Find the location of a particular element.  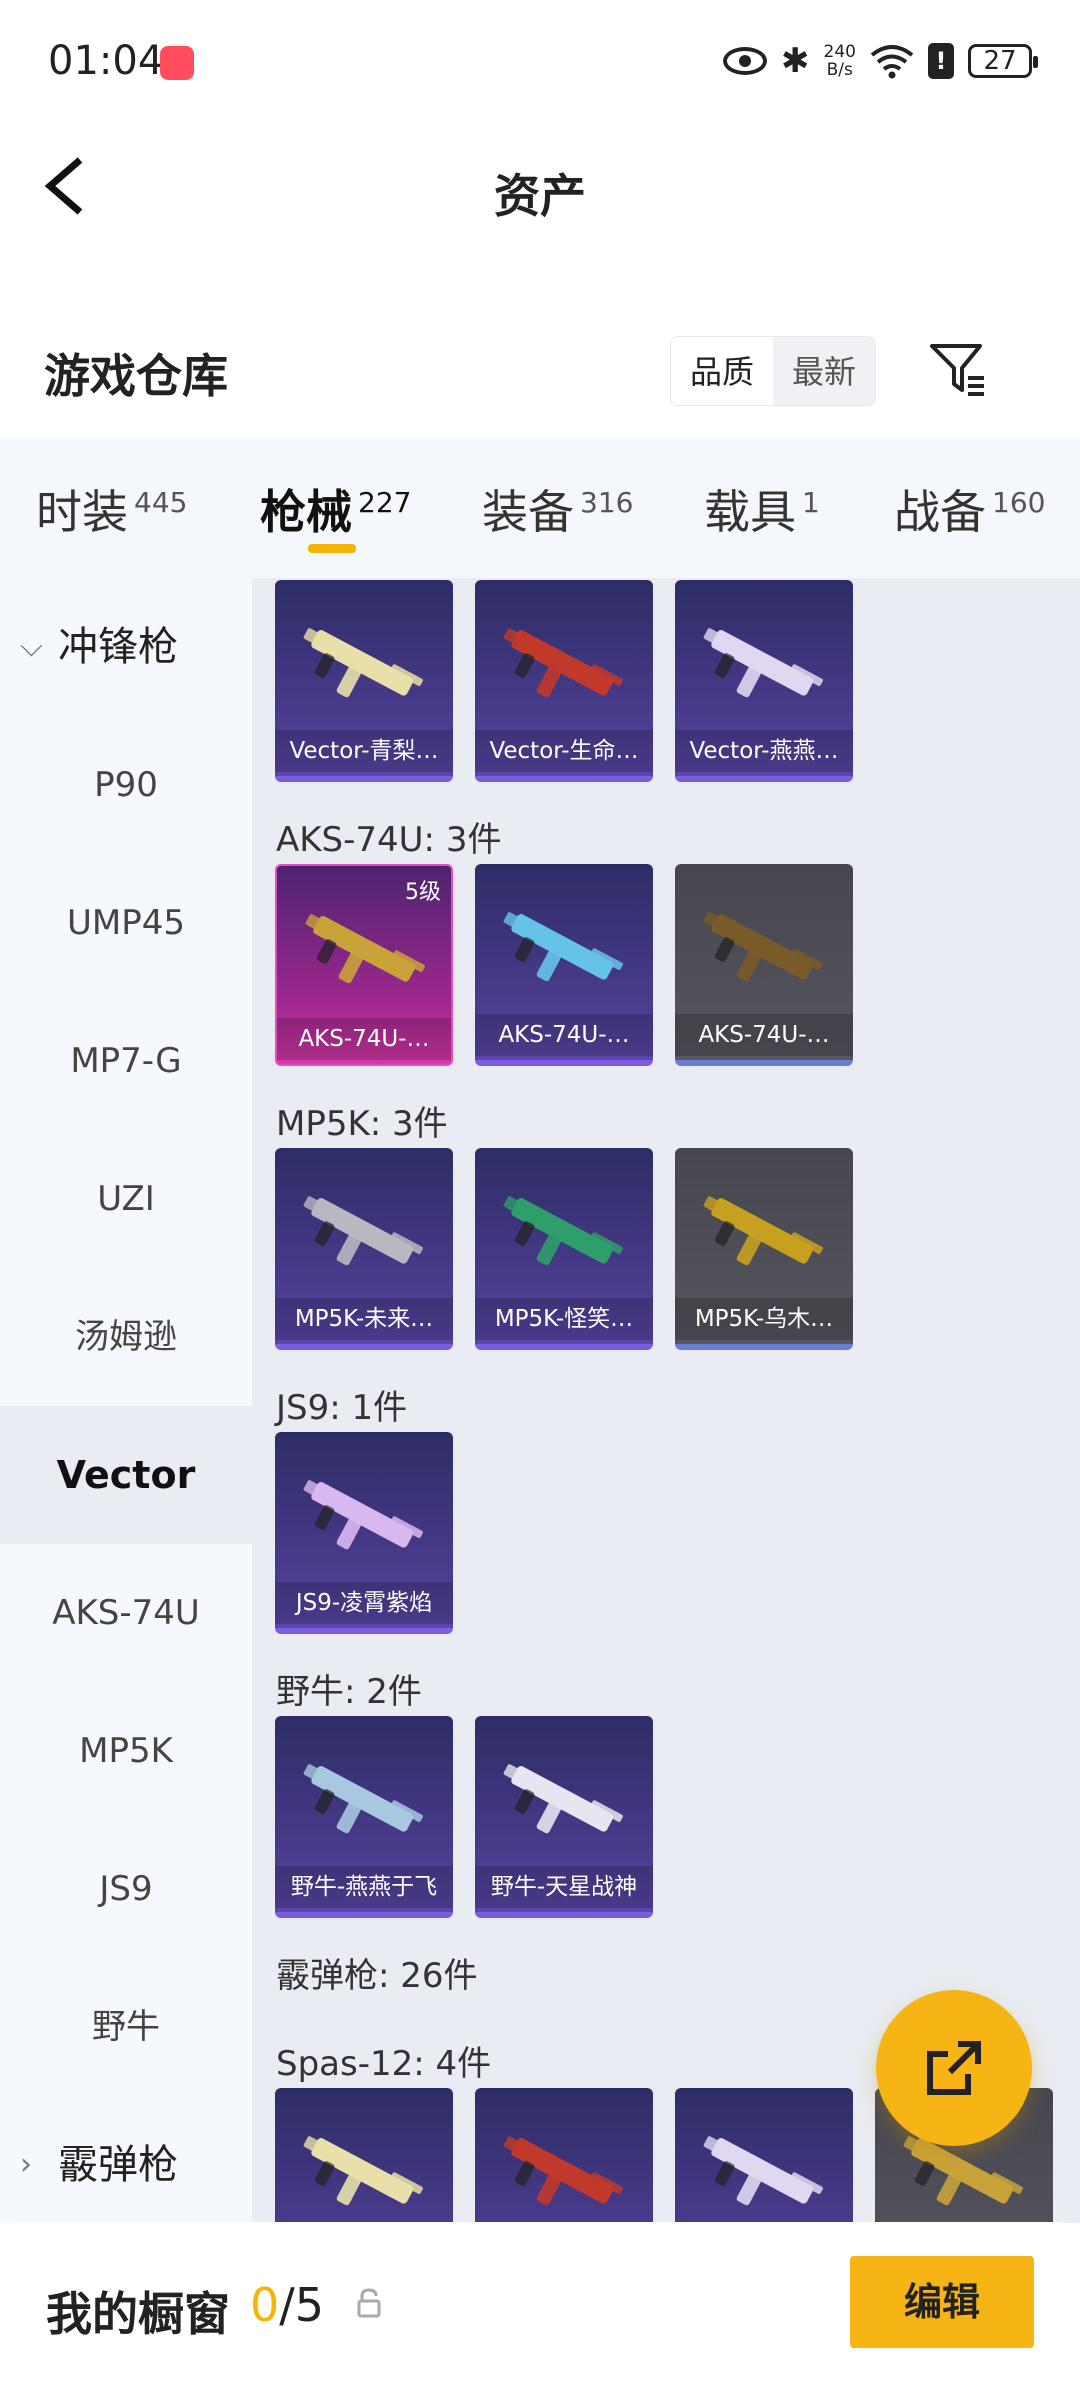

tab-label: 战备 is located at coordinates (940, 512).